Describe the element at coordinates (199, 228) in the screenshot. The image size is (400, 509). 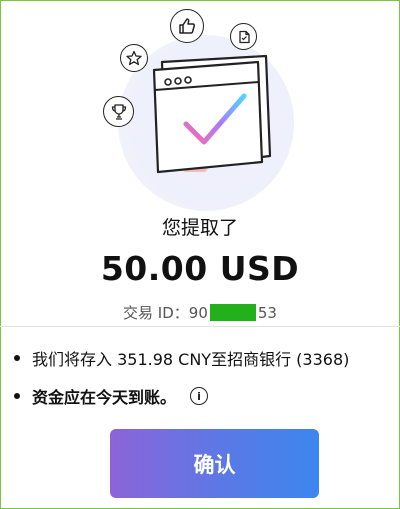
I see `result-title: 您提取了` at that location.